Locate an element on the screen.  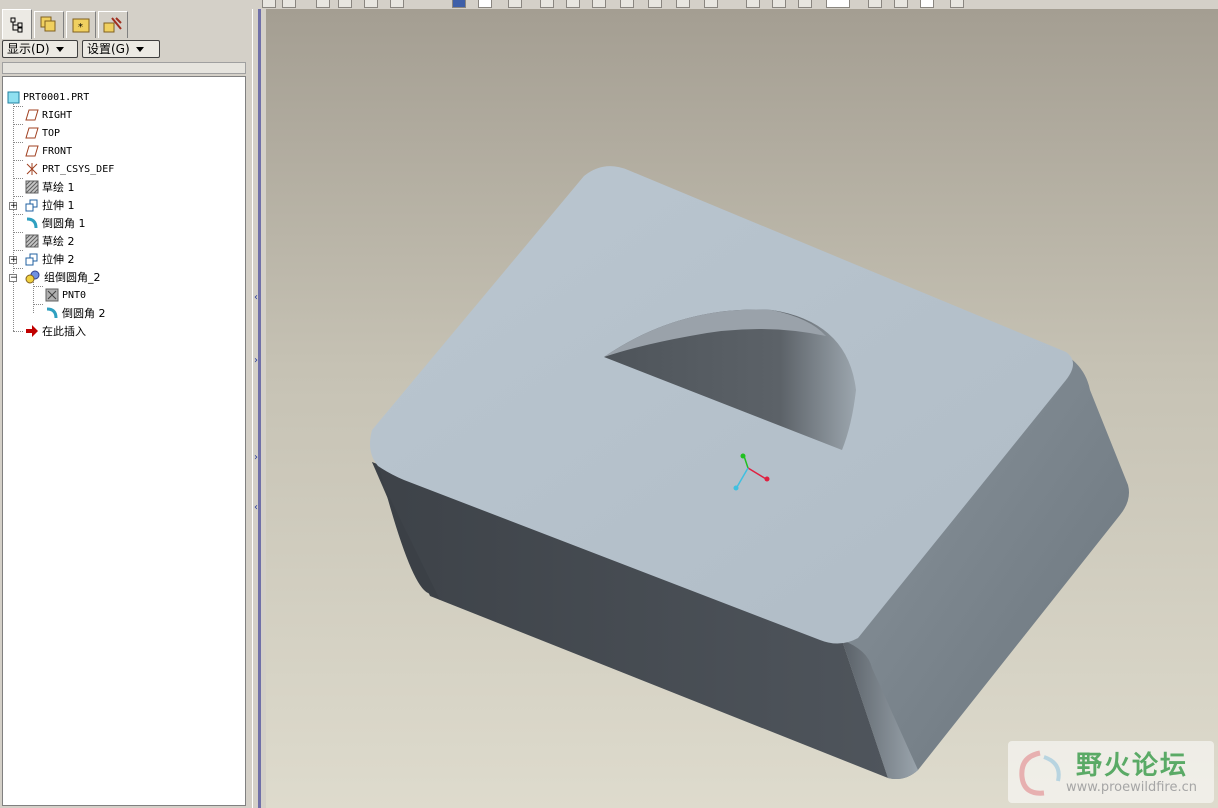
tree-item-label: FRONT is located at coordinates (57, 151).